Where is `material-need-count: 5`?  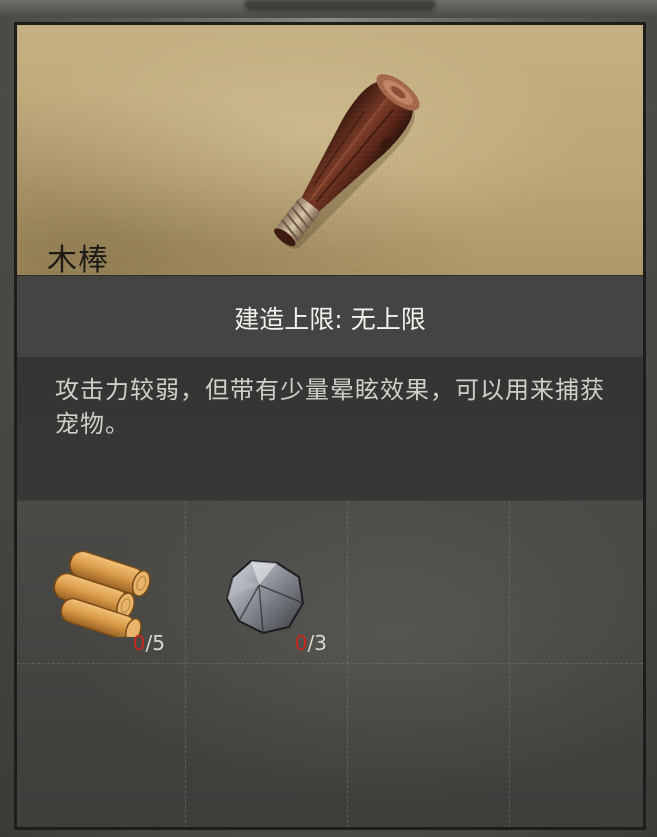
material-need-count: 5 is located at coordinates (158, 643).